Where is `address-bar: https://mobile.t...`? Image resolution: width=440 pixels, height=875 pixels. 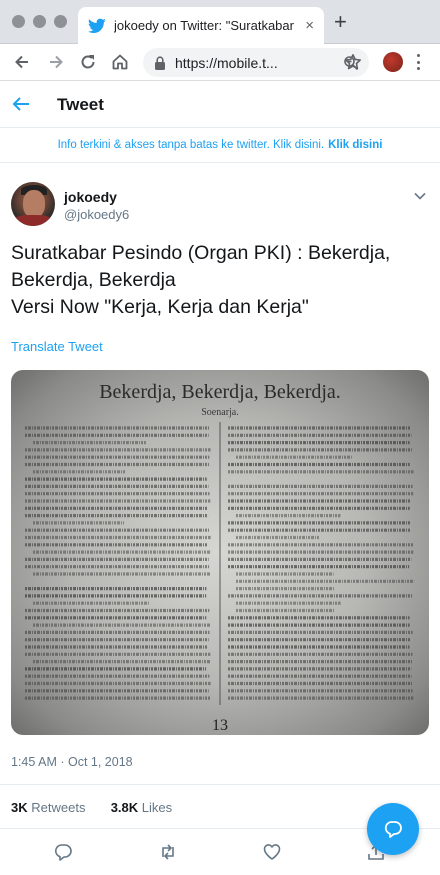
address-bar: https://mobile.t... is located at coordinates (256, 62).